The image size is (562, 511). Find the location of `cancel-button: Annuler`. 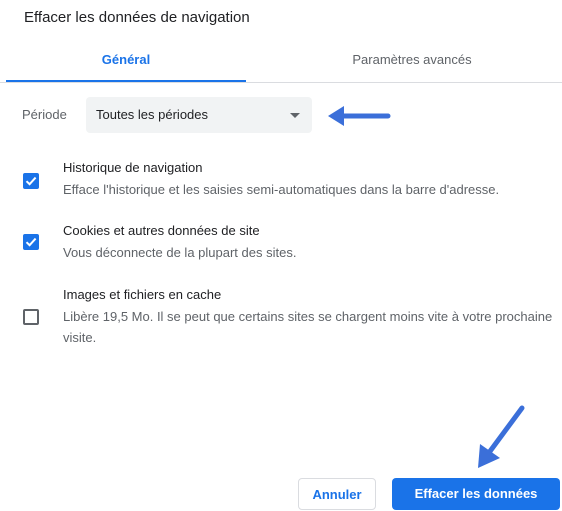

cancel-button: Annuler is located at coordinates (337, 494).